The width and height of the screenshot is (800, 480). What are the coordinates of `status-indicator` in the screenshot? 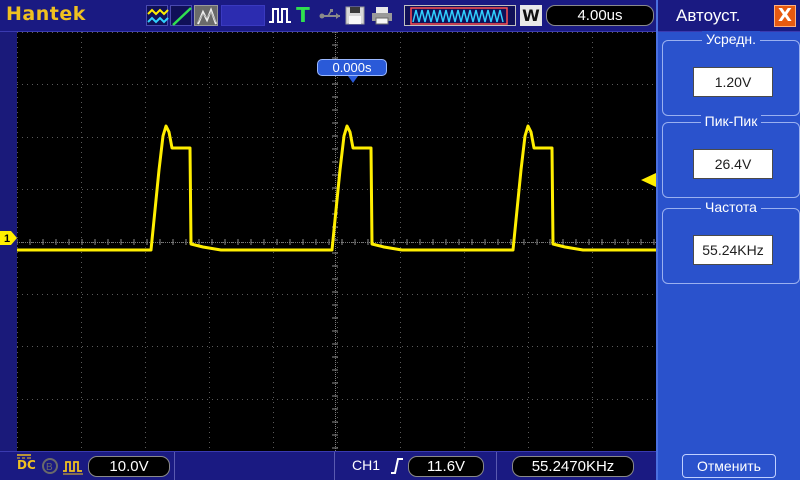 It's located at (243, 15).